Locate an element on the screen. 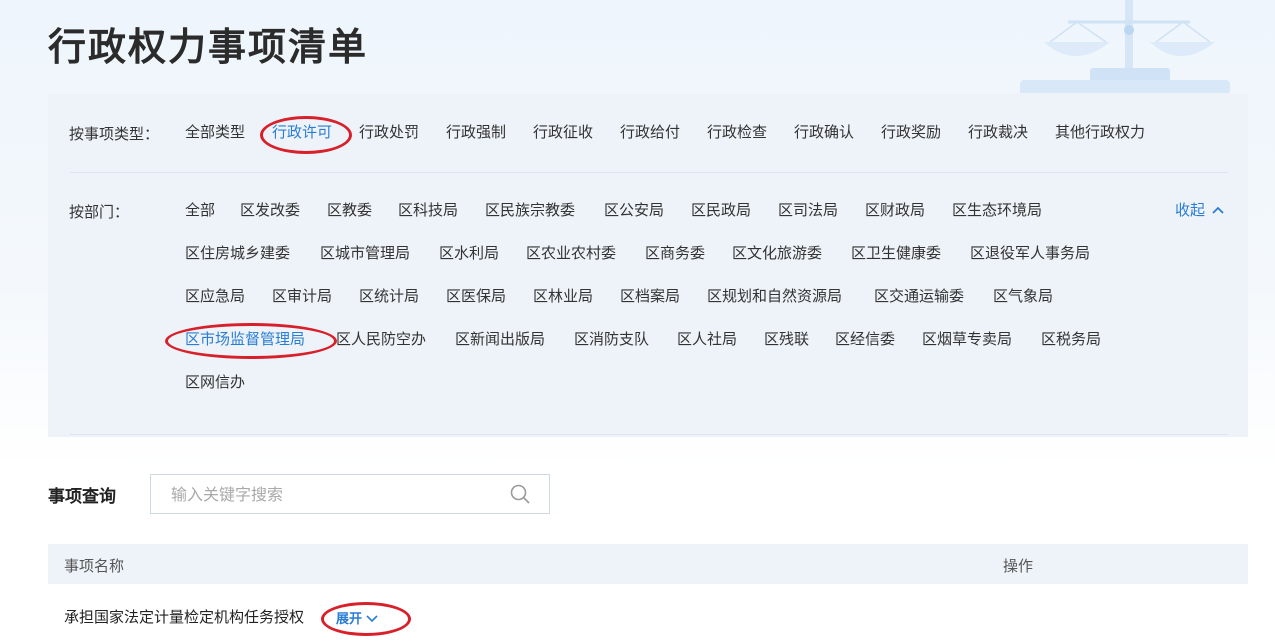 Image resolution: width=1275 pixels, height=642 pixels. dept-filter-item: 区发改委 is located at coordinates (270, 210).